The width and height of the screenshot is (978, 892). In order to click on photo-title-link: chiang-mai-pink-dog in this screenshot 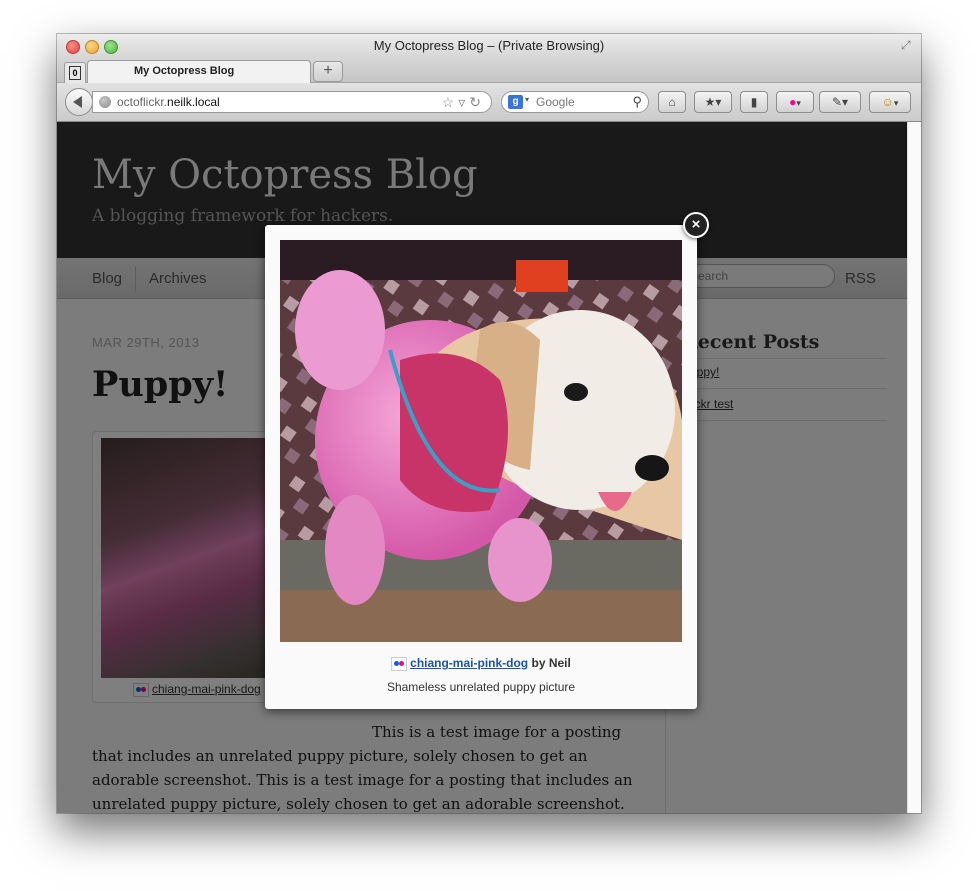, I will do `click(469, 663)`.